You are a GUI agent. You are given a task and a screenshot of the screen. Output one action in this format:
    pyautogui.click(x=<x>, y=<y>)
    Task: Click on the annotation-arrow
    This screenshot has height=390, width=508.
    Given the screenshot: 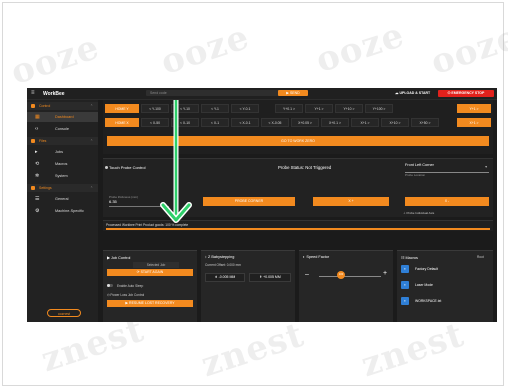 What is the action you would take?
    pyautogui.click(x=176, y=161)
    